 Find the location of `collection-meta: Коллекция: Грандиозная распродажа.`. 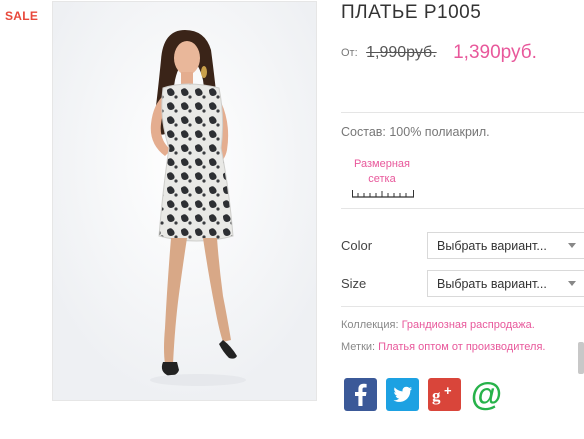

collection-meta: Коллекция: Грандиозная распродажа. is located at coordinates (438, 325).